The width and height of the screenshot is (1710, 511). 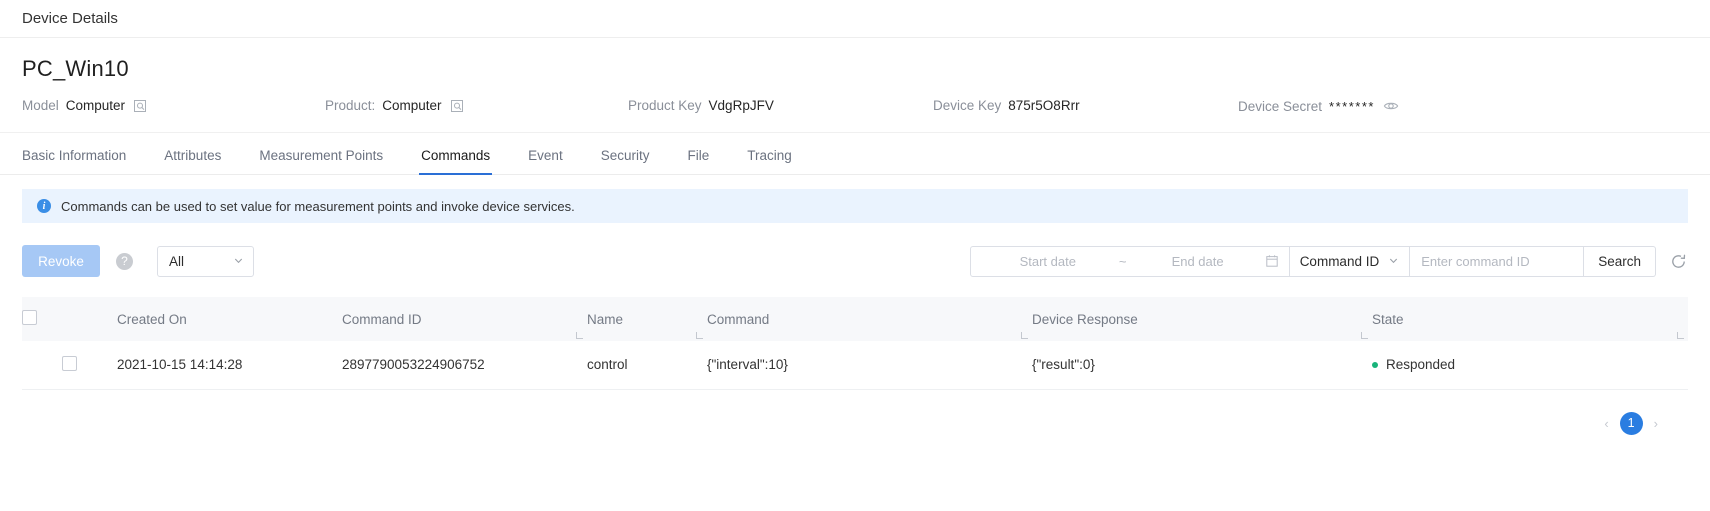 What do you see at coordinates (1006, 105) in the screenshot?
I see `meta-device-key: Device Key 875r5O8Rrr` at bounding box center [1006, 105].